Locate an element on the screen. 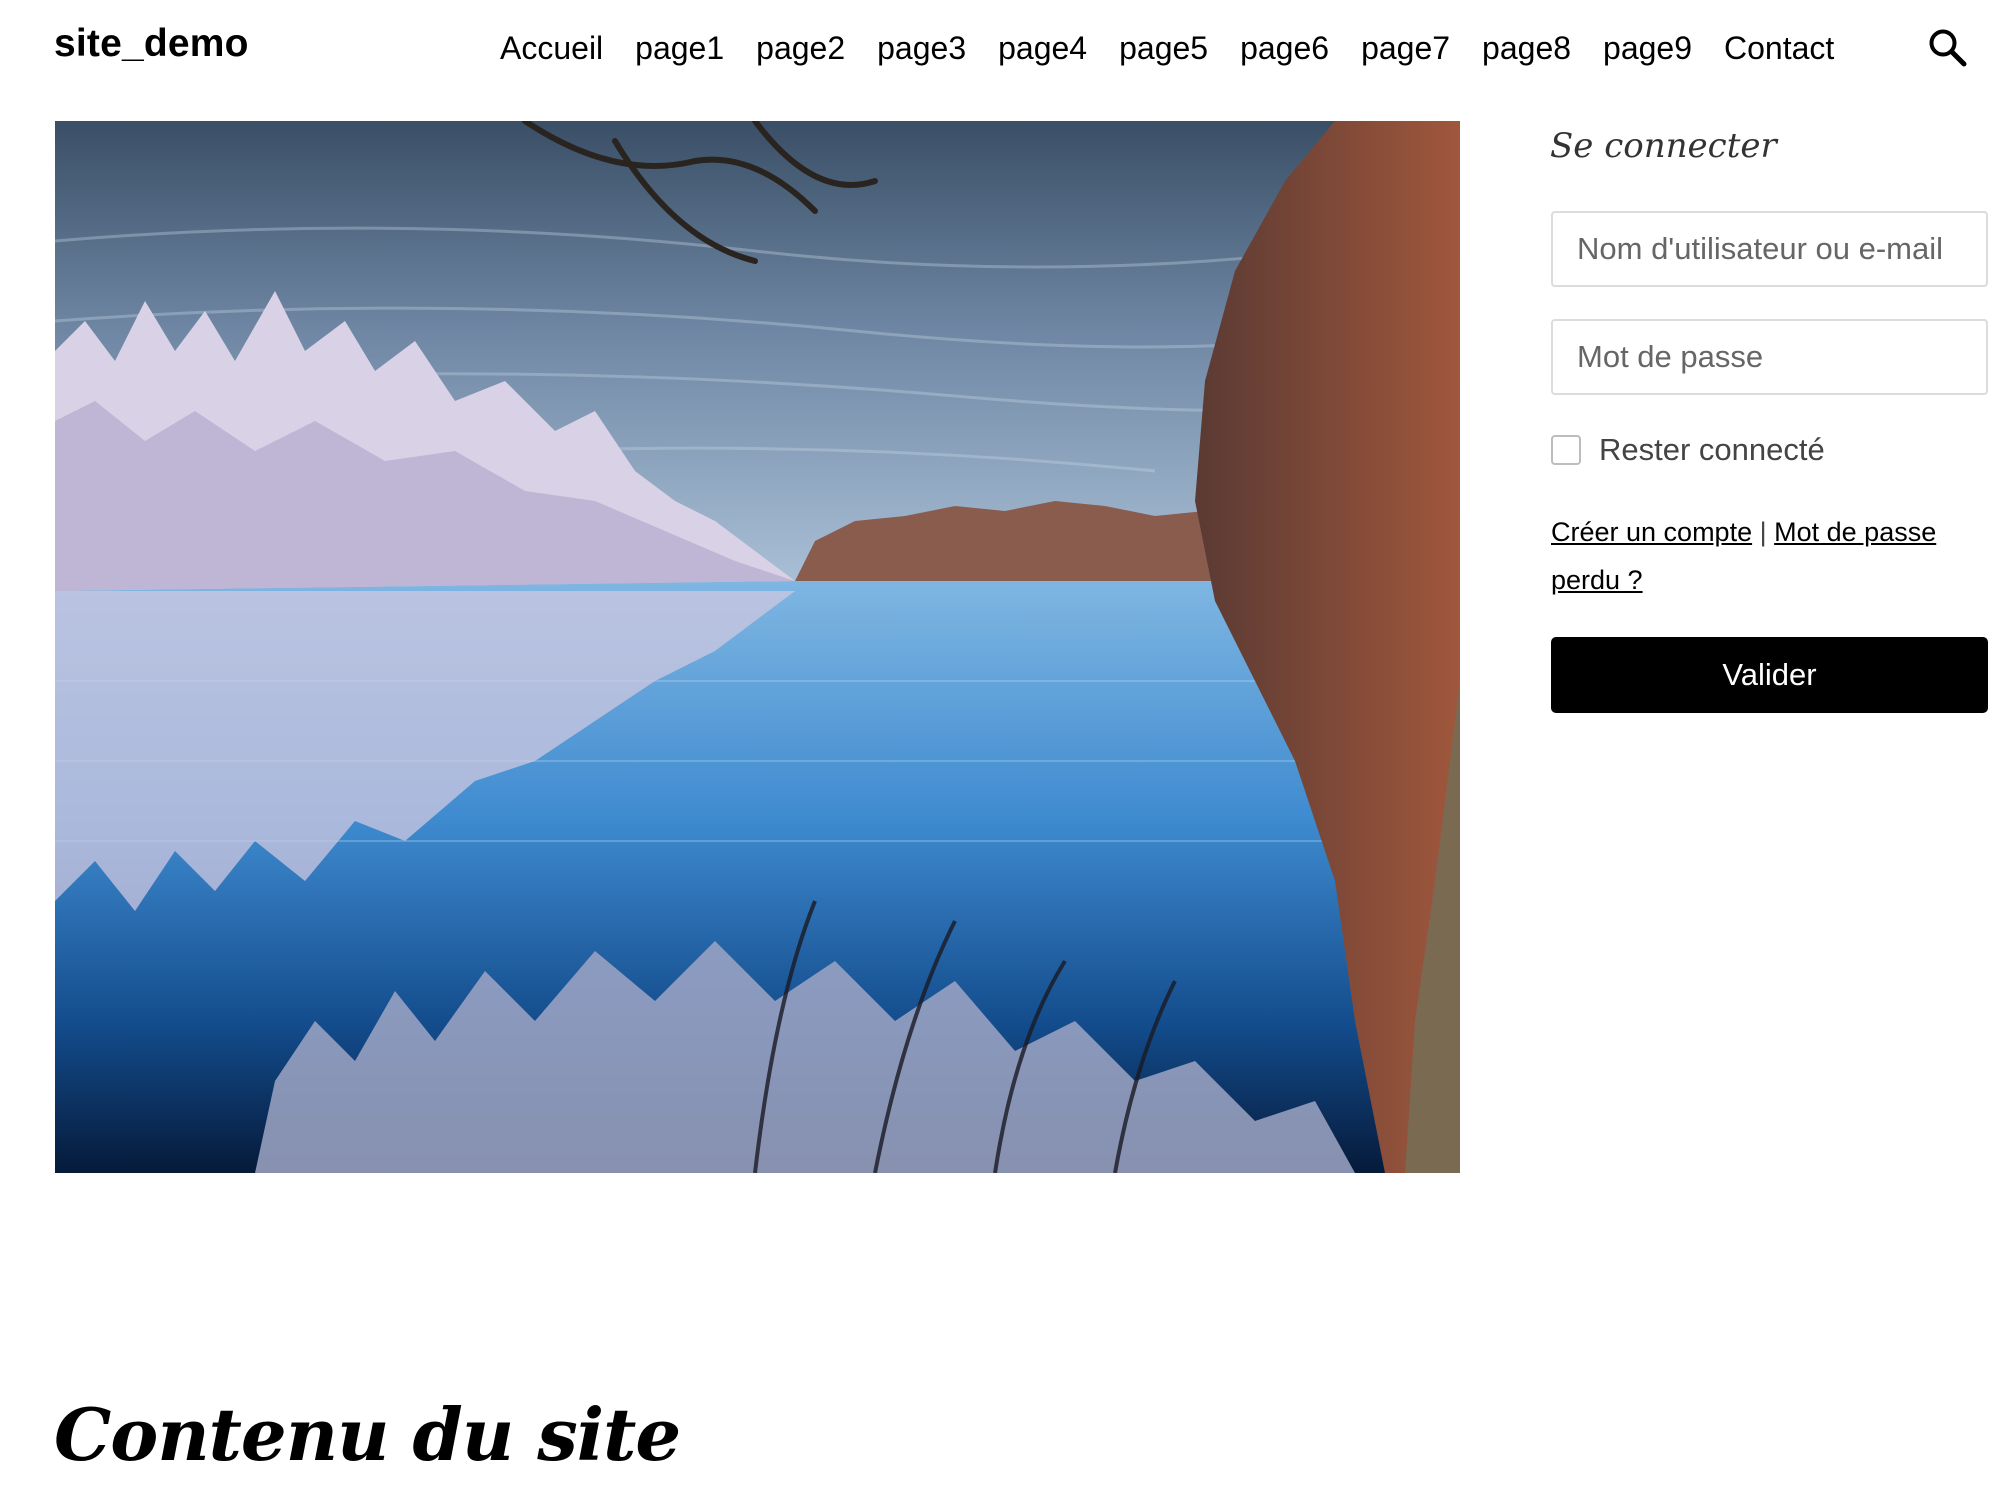 The width and height of the screenshot is (2006, 1488). nav-item-page9: page9 is located at coordinates (1647, 48).